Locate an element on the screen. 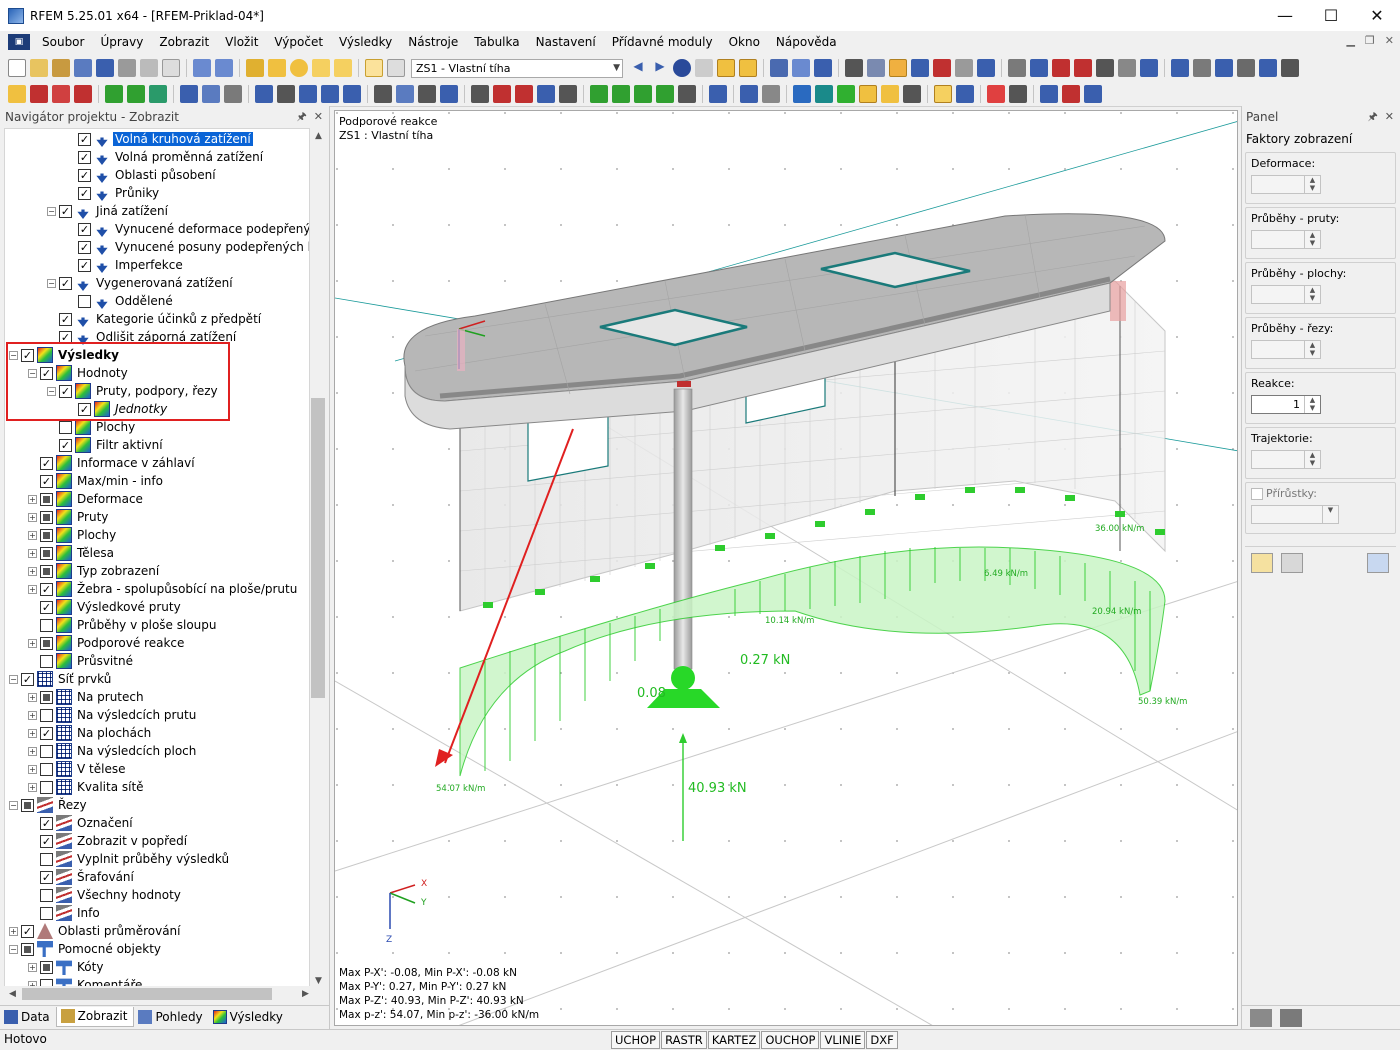 The image size is (1400, 1050). imposed-deformation-icon is located at coordinates (330, 93).